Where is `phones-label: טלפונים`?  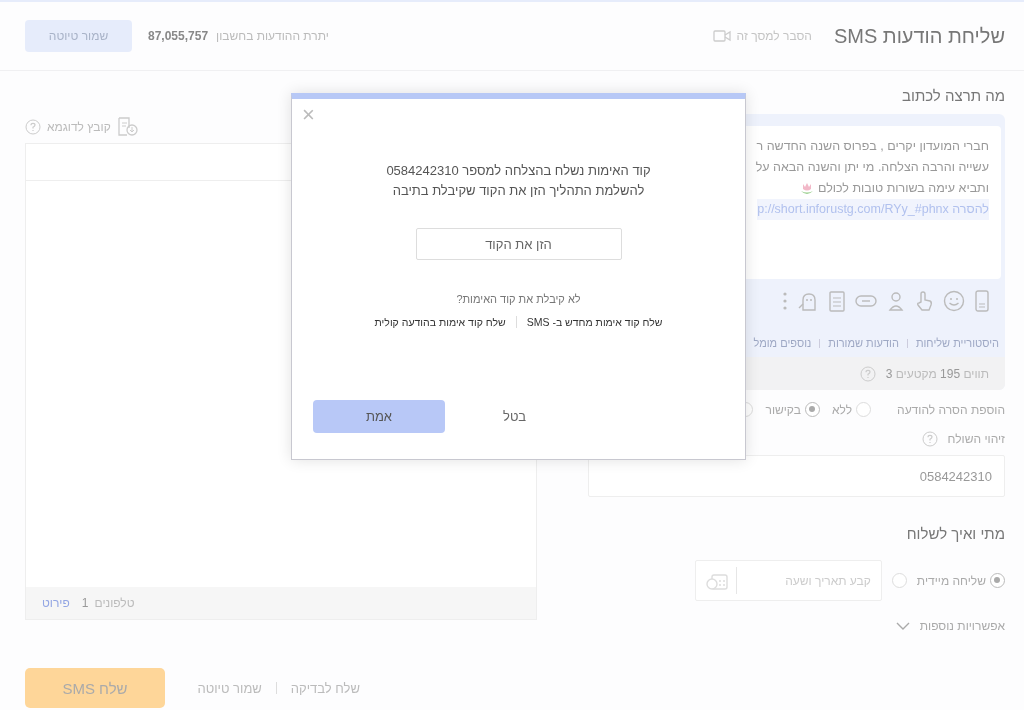 phones-label: טלפונים is located at coordinates (114, 603).